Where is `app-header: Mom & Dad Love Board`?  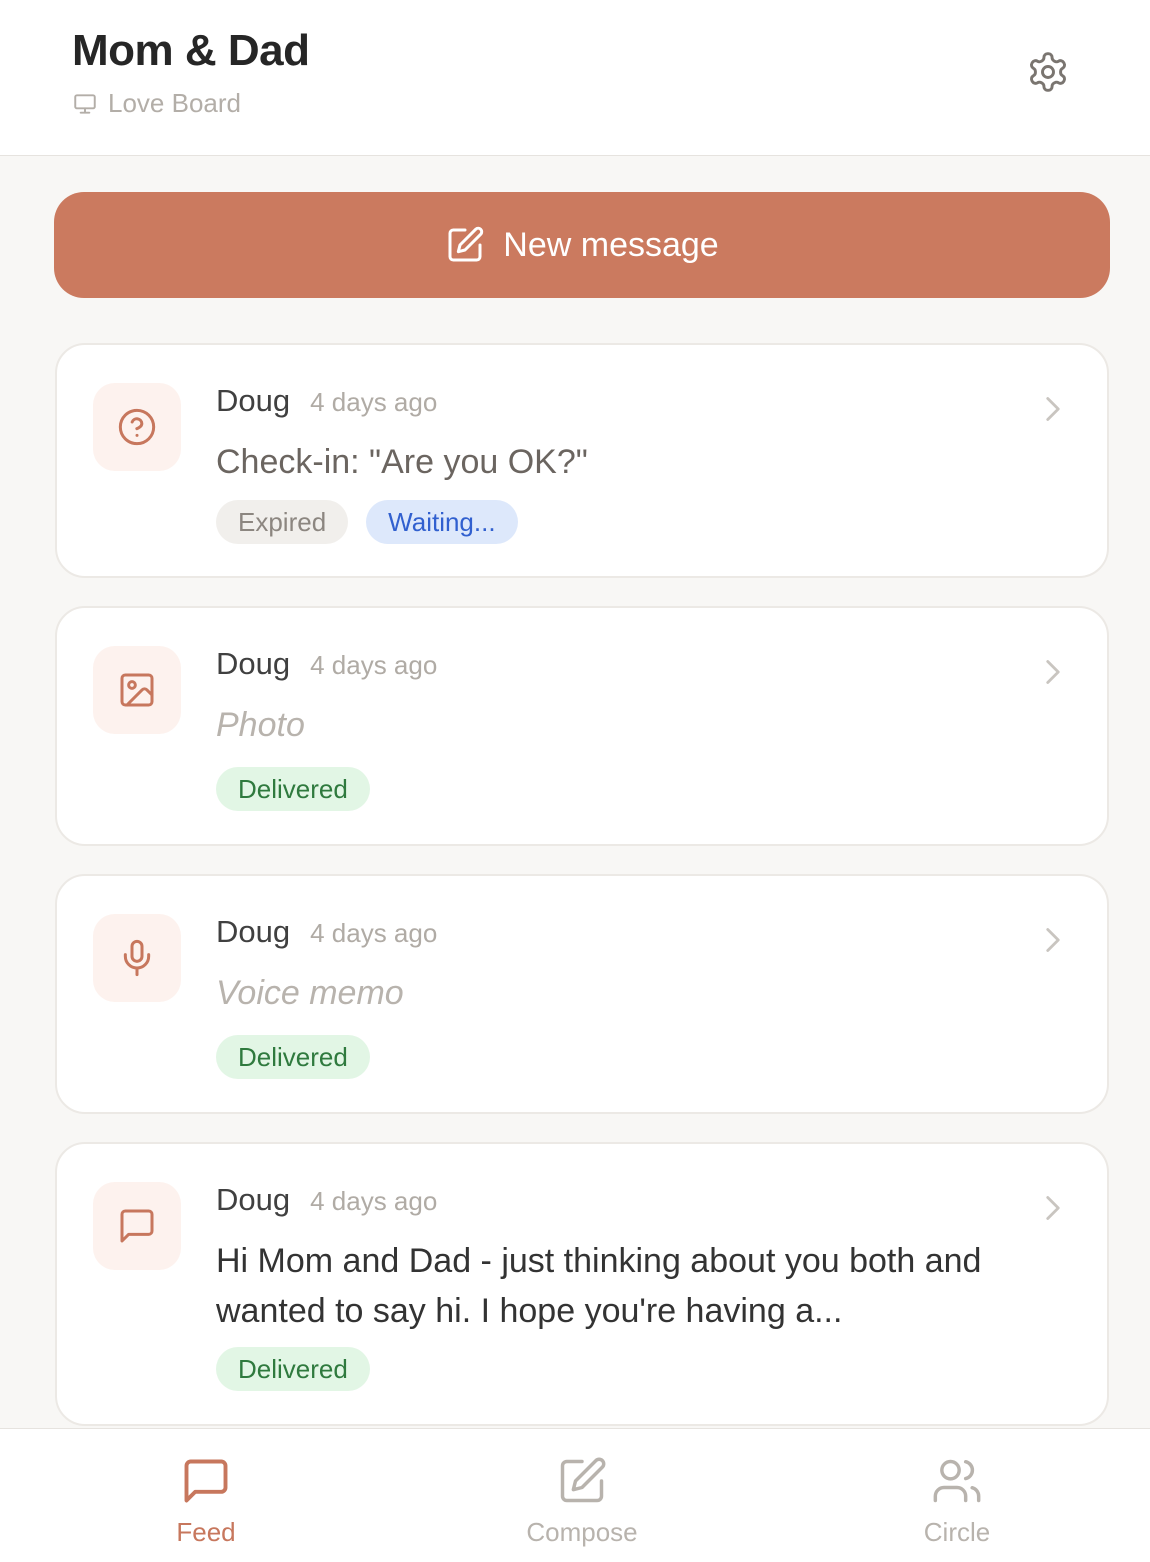 app-header: Mom & Dad Love Board is located at coordinates (575, 78).